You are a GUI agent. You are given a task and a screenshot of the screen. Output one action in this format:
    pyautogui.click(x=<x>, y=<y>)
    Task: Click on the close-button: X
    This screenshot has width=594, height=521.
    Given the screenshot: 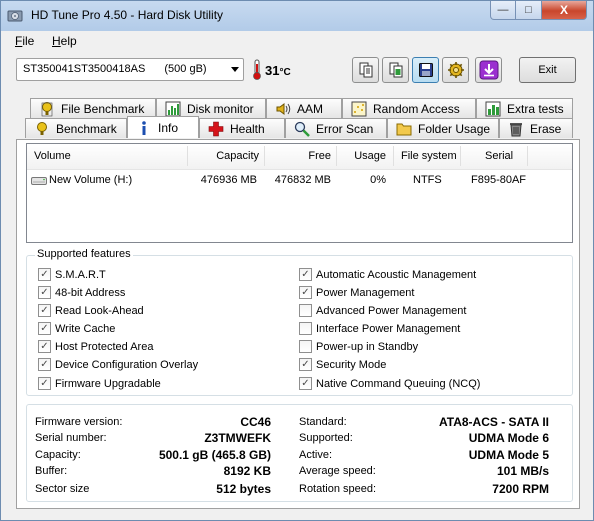 What is the action you would take?
    pyautogui.click(x=564, y=10)
    